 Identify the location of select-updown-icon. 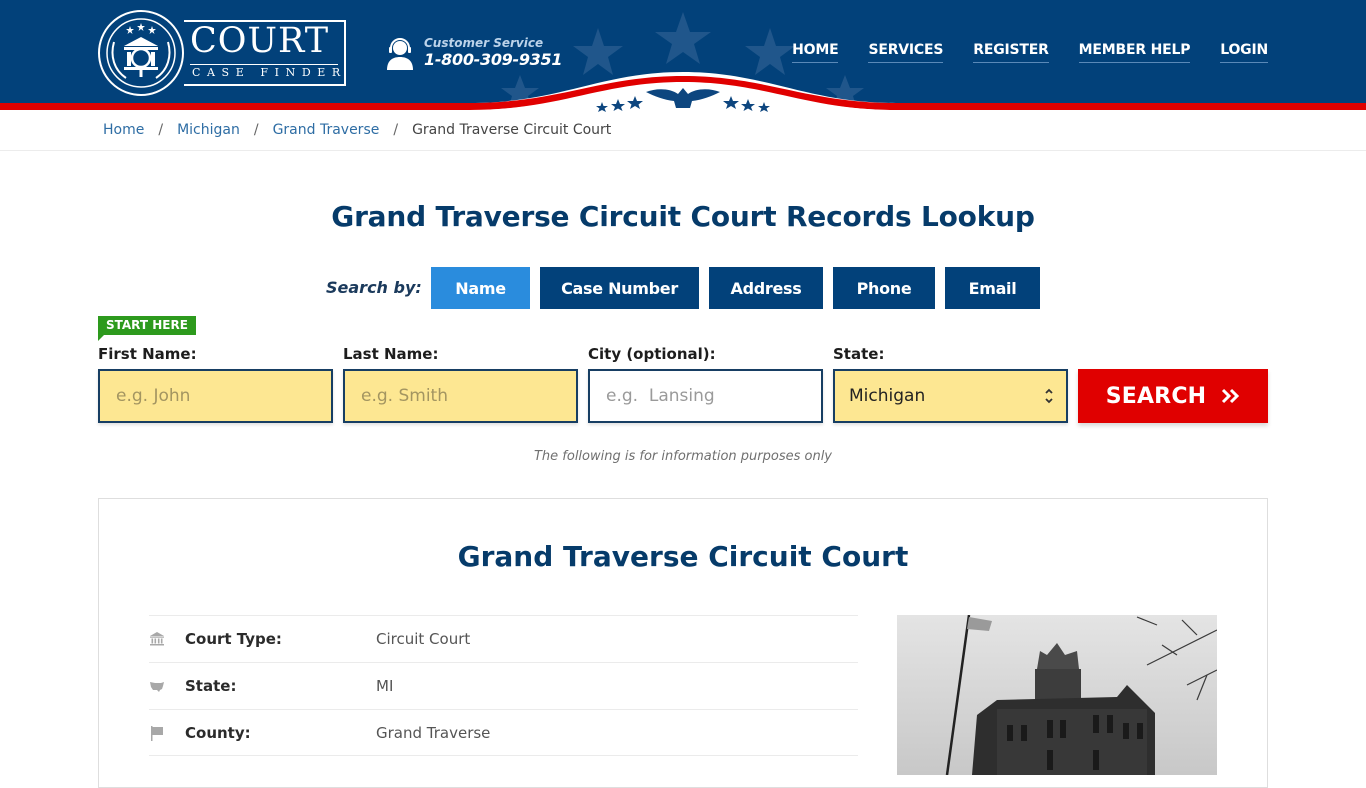
(1049, 396).